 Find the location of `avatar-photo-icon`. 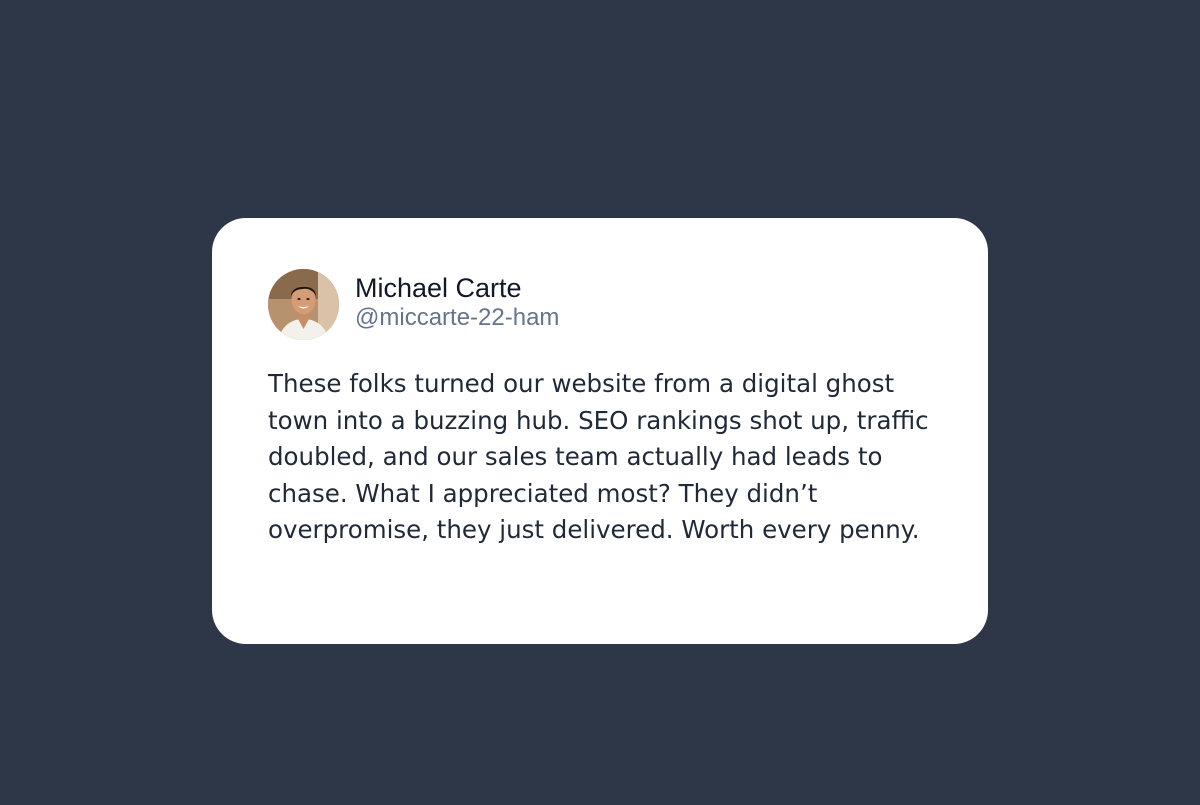

avatar-photo-icon is located at coordinates (303, 304).